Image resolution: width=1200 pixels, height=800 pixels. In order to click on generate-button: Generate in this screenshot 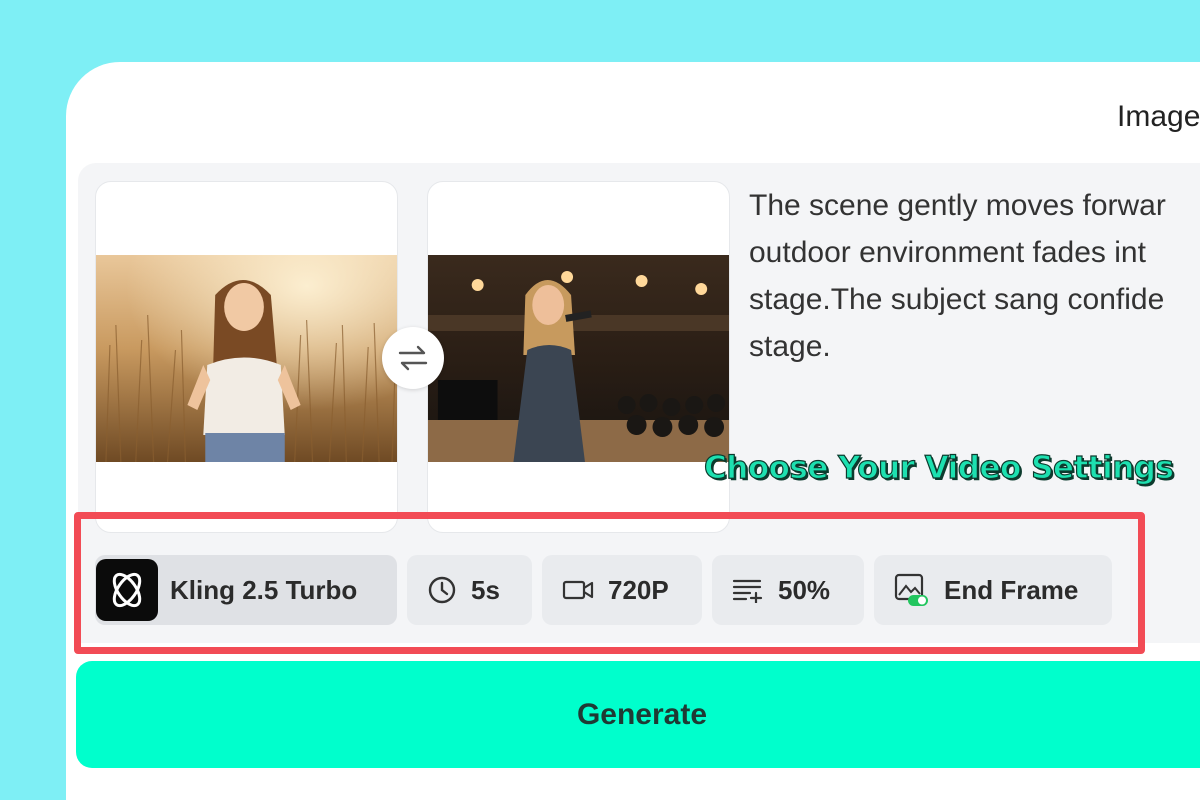, I will do `click(638, 714)`.